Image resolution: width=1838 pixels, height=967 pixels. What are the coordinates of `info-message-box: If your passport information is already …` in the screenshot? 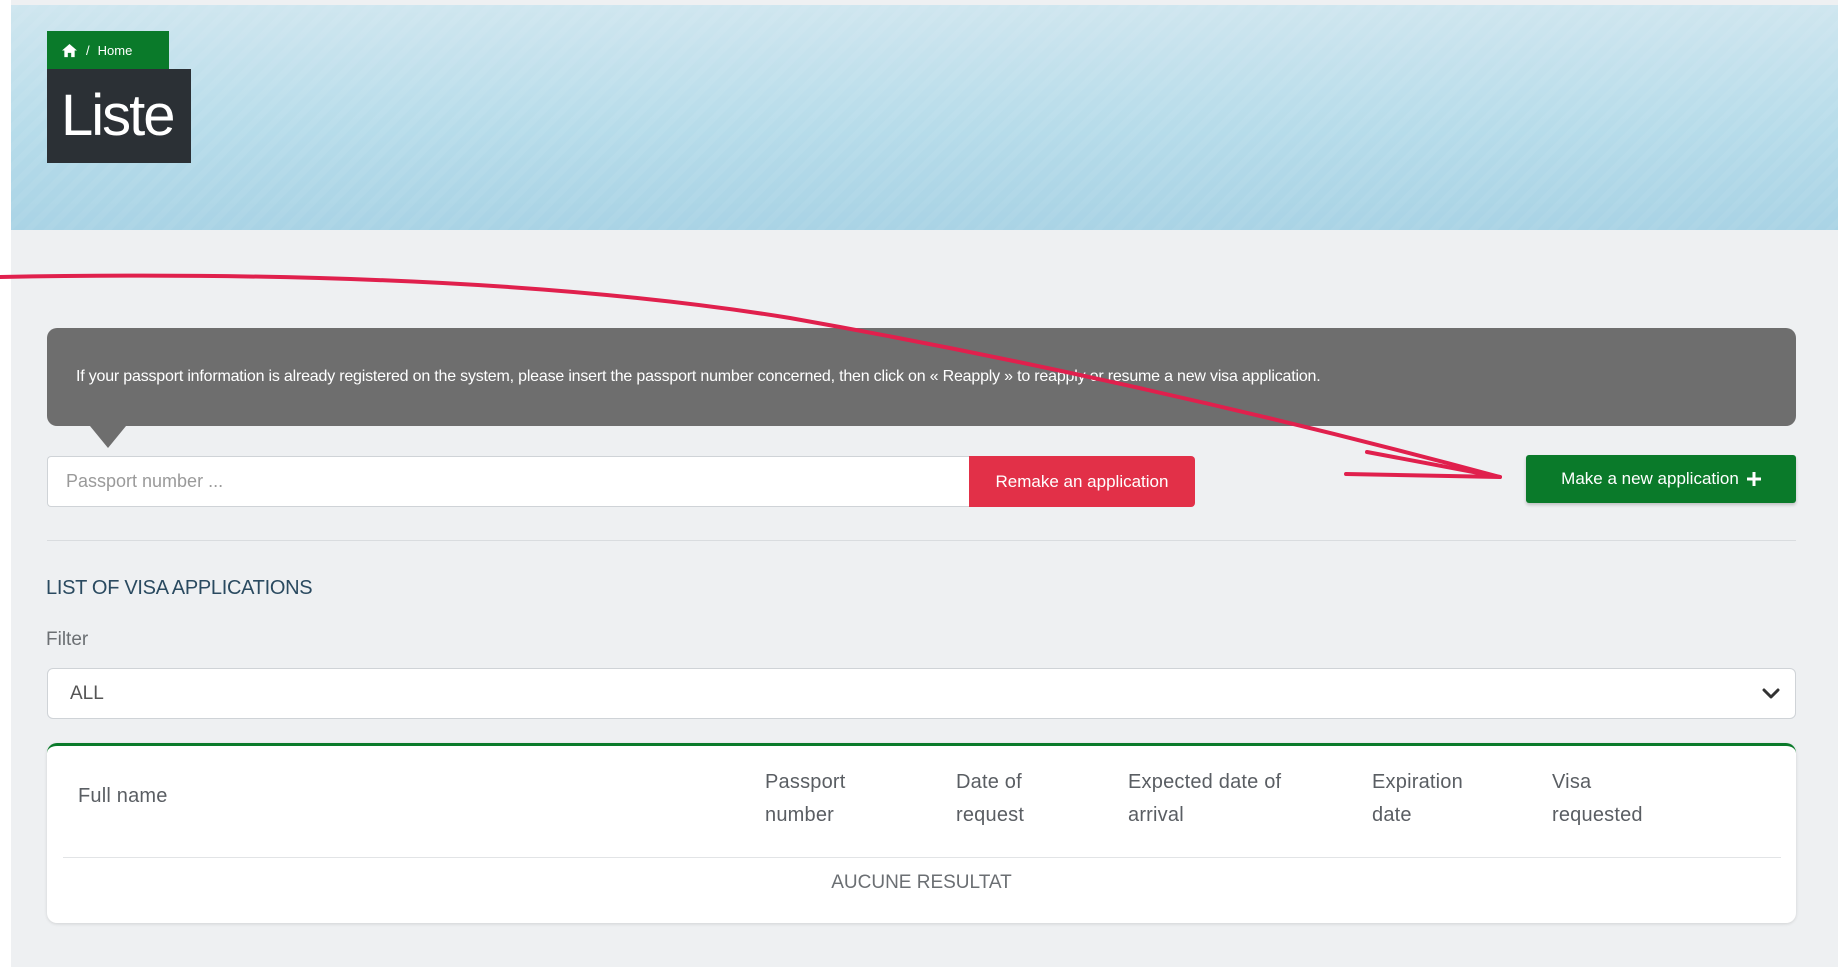 It's located at (921, 377).